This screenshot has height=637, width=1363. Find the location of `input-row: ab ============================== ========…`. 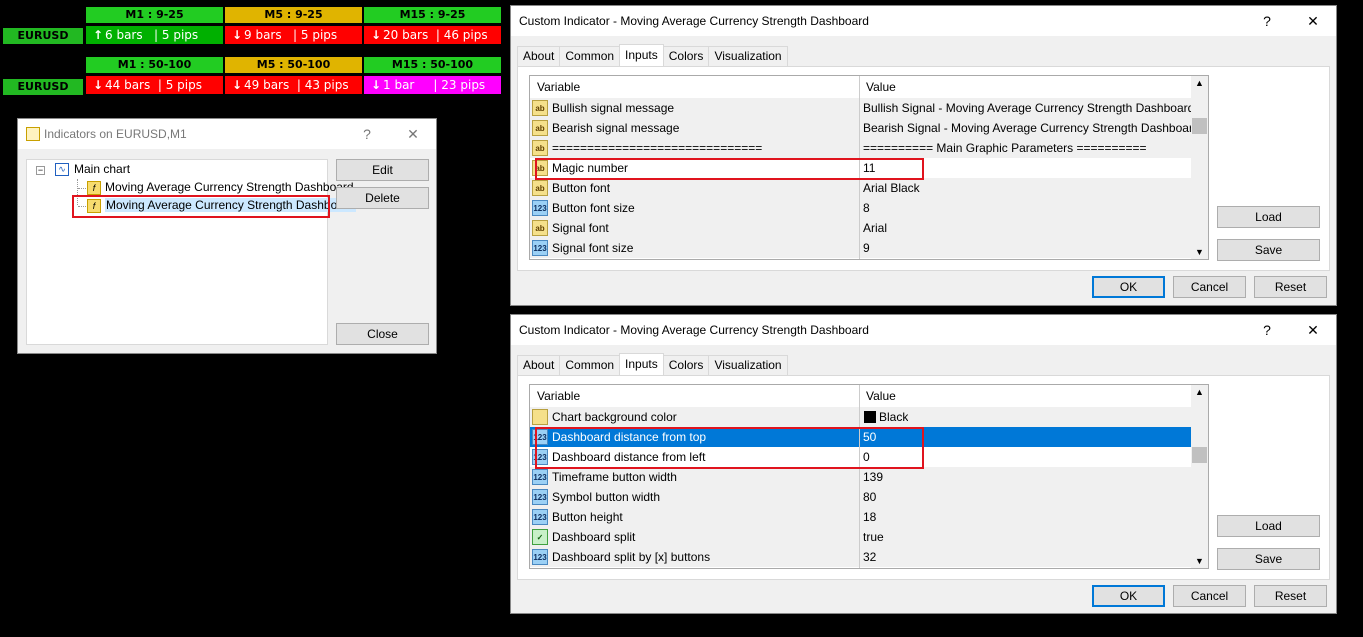

input-row: ab ============================== ========… is located at coordinates (861, 148).